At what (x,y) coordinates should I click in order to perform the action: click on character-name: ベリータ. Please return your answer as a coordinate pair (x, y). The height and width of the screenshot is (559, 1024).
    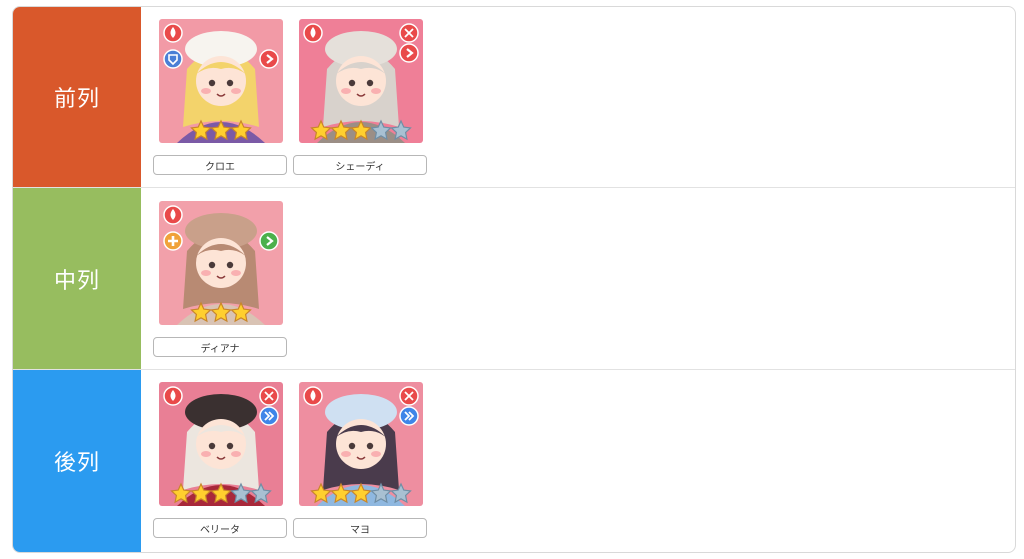
    Looking at the image, I should click on (220, 528).